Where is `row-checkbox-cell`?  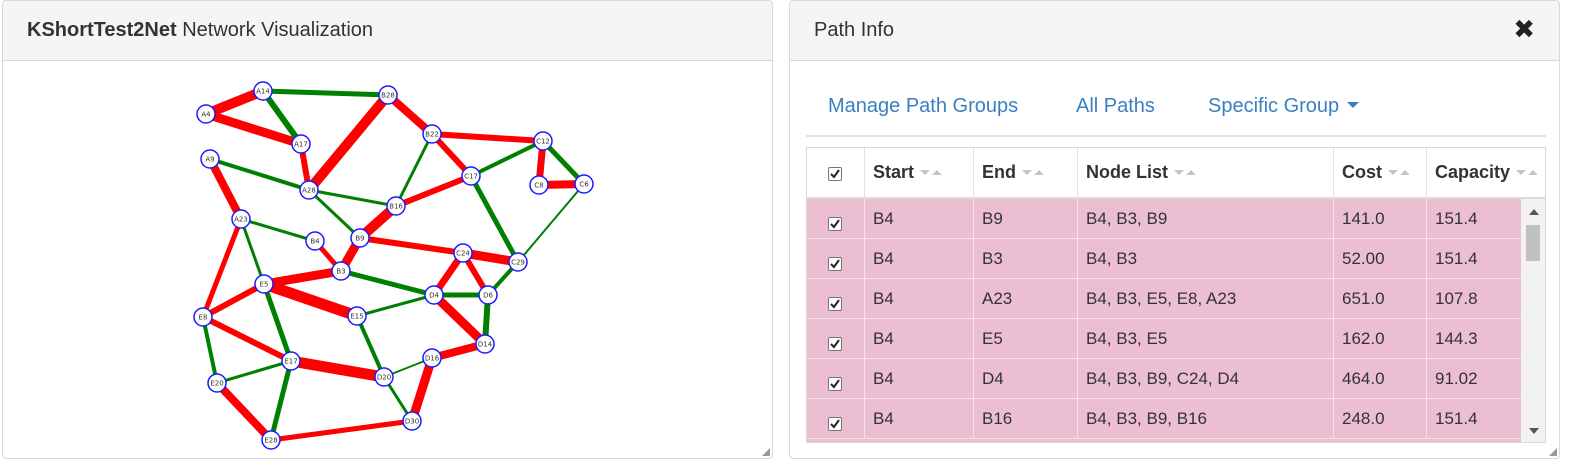
row-checkbox-cell is located at coordinates (836, 218).